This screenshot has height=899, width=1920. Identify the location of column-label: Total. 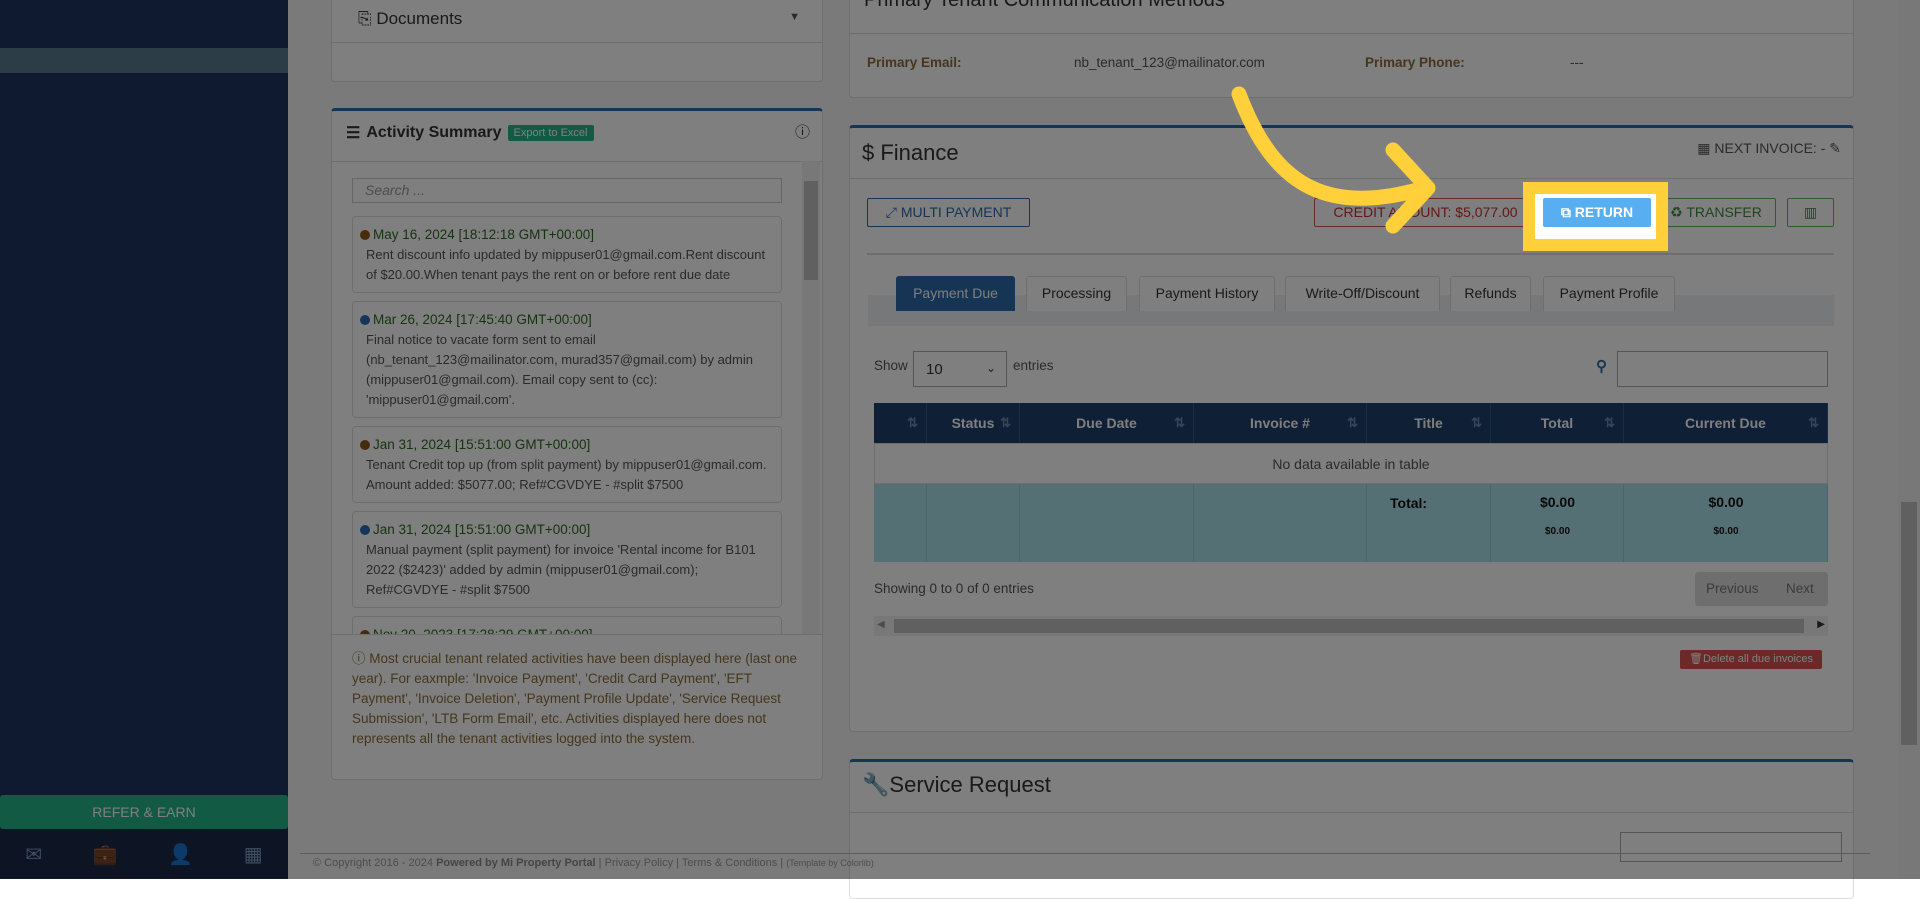
(1557, 423).